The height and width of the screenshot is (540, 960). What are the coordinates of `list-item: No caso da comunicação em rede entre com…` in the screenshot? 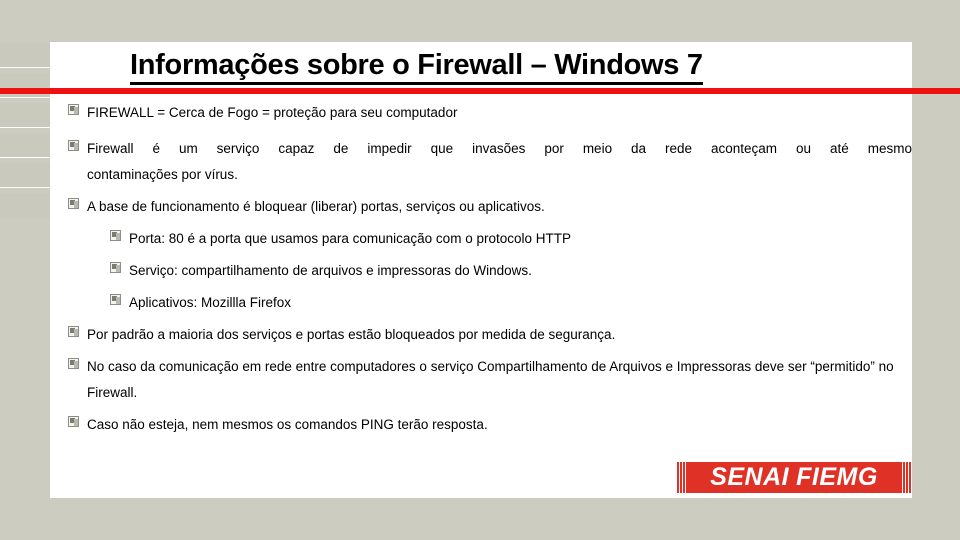 It's located at (481, 380).